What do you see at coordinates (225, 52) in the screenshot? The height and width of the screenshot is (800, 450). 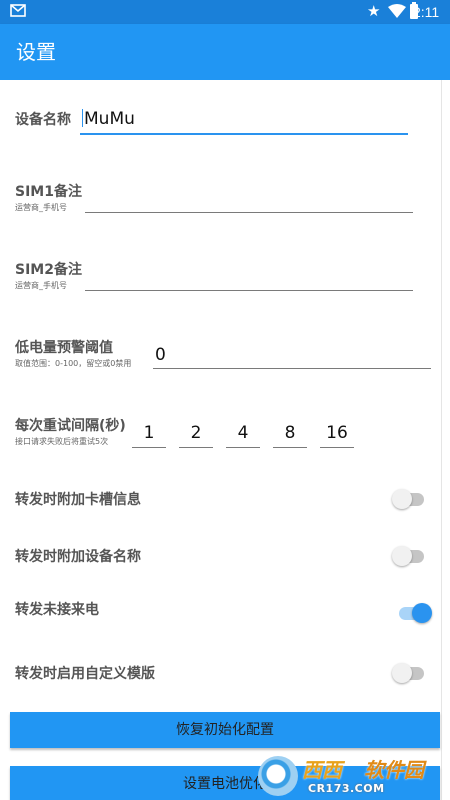 I see `app-bar: 设置` at bounding box center [225, 52].